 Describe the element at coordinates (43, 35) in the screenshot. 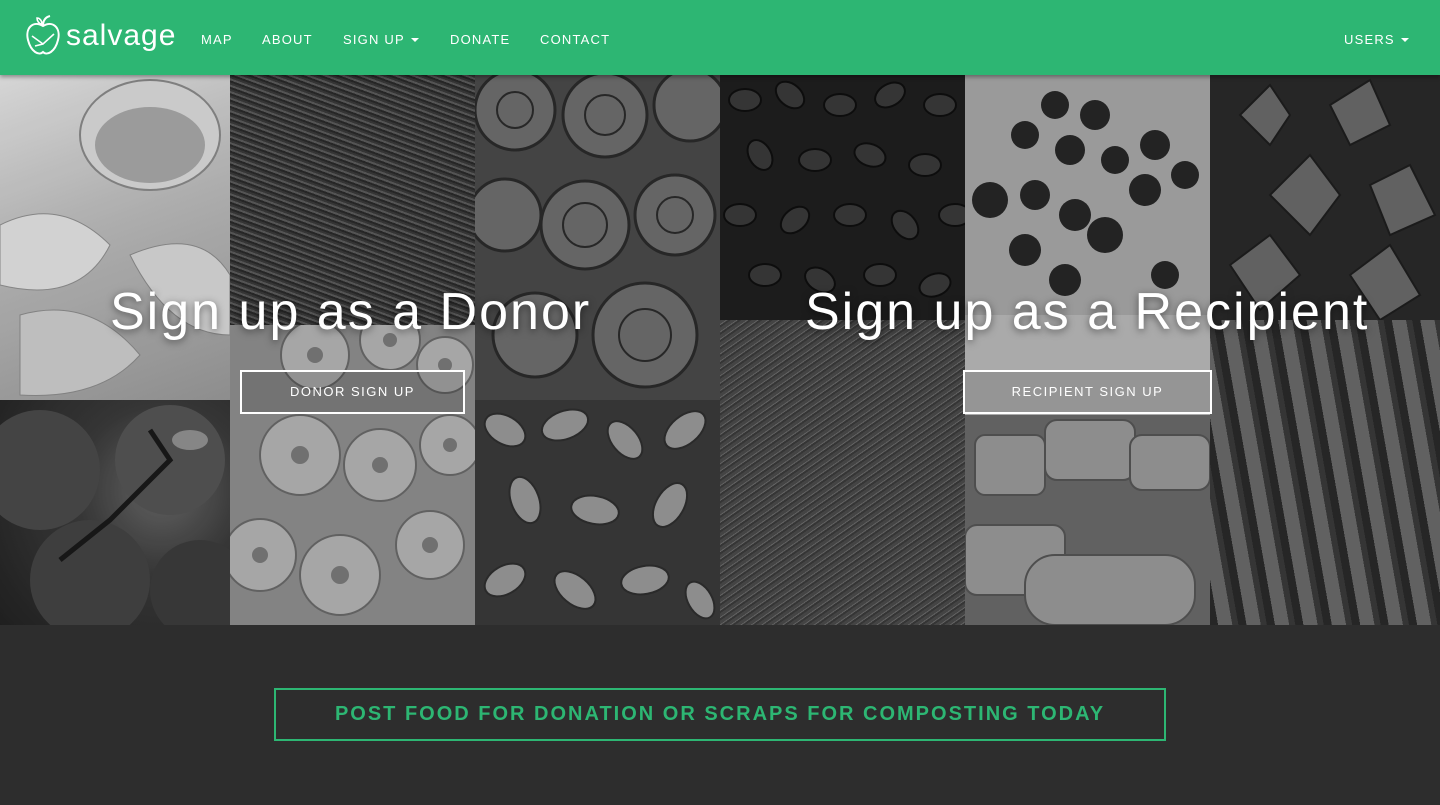

I see `apple-logo-icon` at that location.